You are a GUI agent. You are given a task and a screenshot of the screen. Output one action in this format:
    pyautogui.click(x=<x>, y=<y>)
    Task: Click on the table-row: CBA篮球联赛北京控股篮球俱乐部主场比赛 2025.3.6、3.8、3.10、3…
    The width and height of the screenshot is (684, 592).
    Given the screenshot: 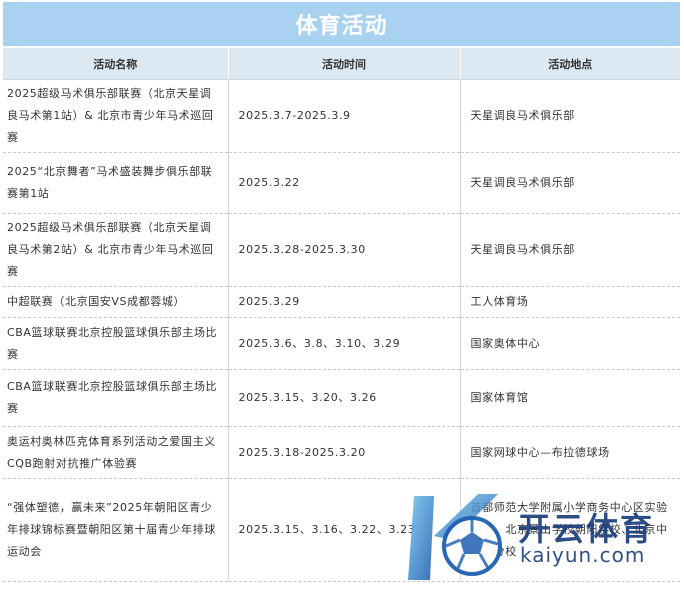 What is the action you would take?
    pyautogui.click(x=341, y=343)
    